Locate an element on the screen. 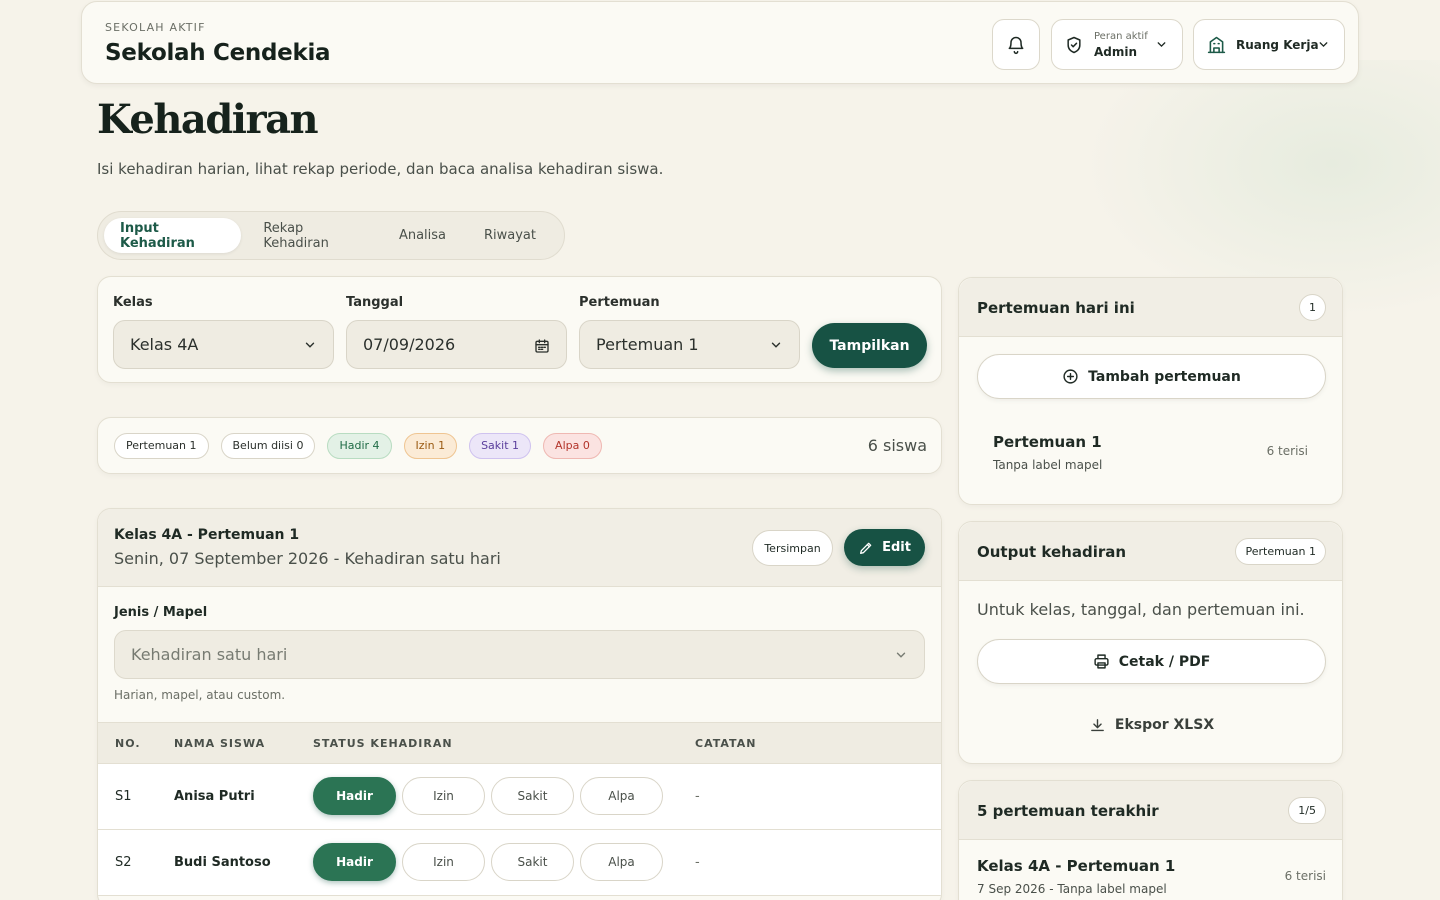 Image resolution: width=1440 pixels, height=900 pixels. edit-button: Edit is located at coordinates (884, 547).